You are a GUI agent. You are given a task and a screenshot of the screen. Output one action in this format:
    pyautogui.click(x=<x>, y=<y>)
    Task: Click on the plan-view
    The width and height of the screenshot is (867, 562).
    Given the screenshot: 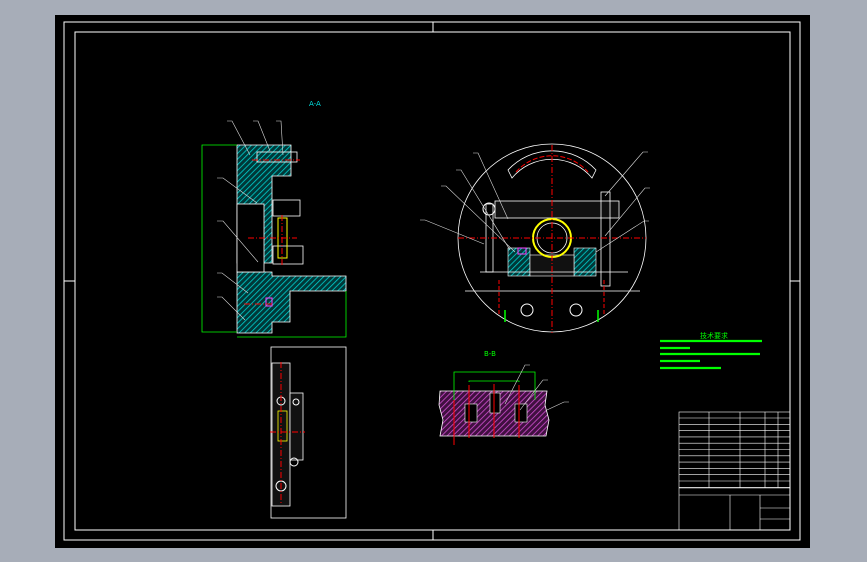 What is the action you would take?
    pyautogui.click(x=308, y=432)
    